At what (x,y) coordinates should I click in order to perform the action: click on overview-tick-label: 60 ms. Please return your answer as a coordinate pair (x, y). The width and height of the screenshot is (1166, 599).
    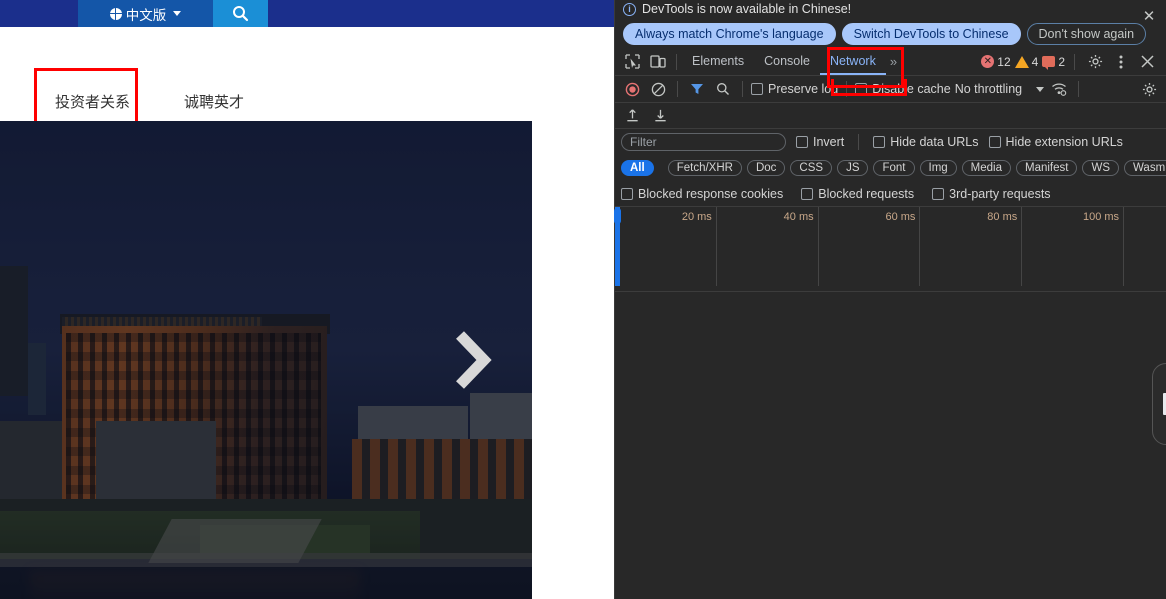
    Looking at the image, I should click on (900, 217).